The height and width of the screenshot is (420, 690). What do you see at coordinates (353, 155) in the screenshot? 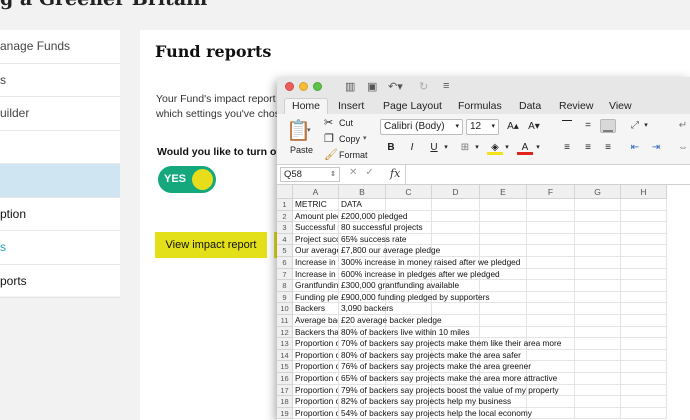
I see `format-painter-button: Format` at bounding box center [353, 155].